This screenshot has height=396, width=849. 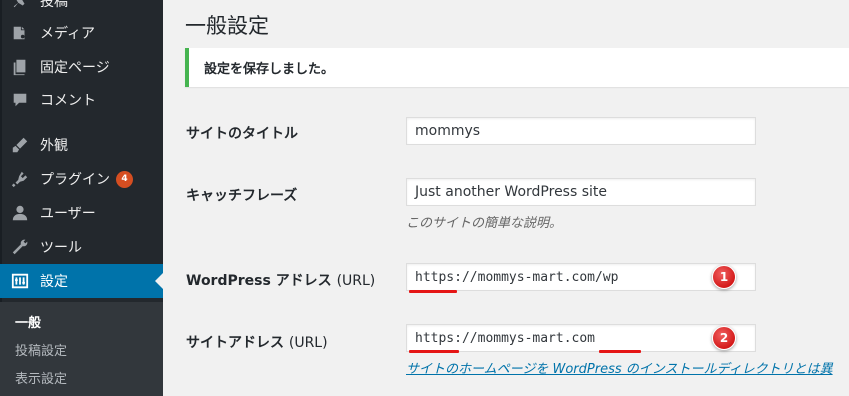 What do you see at coordinates (61, 248) in the screenshot?
I see `sidebar-item-label: ツール` at bounding box center [61, 248].